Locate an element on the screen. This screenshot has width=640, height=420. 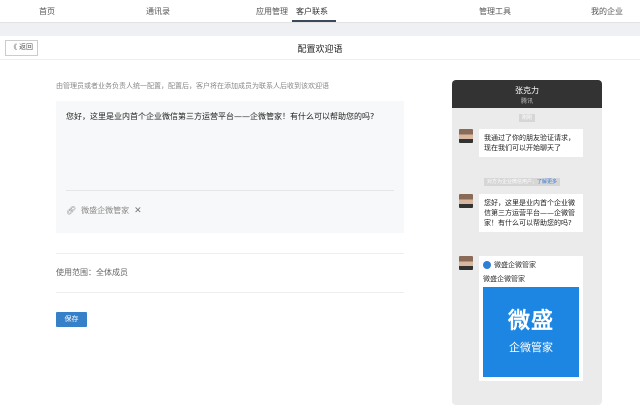
card-logo-small: 企微管家 is located at coordinates (531, 347).